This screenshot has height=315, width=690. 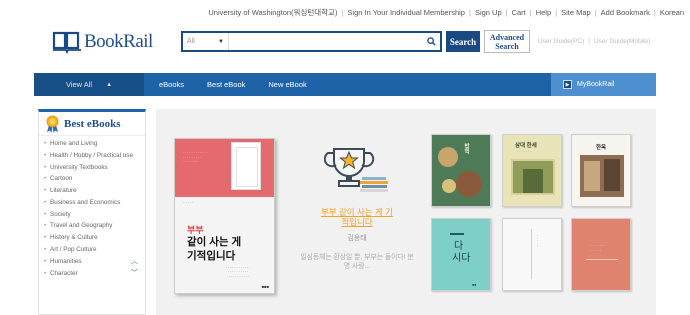 I want to click on cover-bg, so click(x=532, y=254).